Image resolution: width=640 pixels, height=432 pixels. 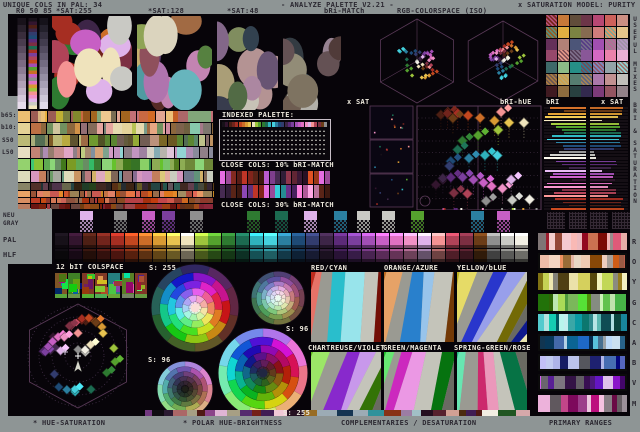 I want to click on footer-polar-hue-brightness: * POLAR HUE-BRIGHTNESS, so click(x=232, y=423).